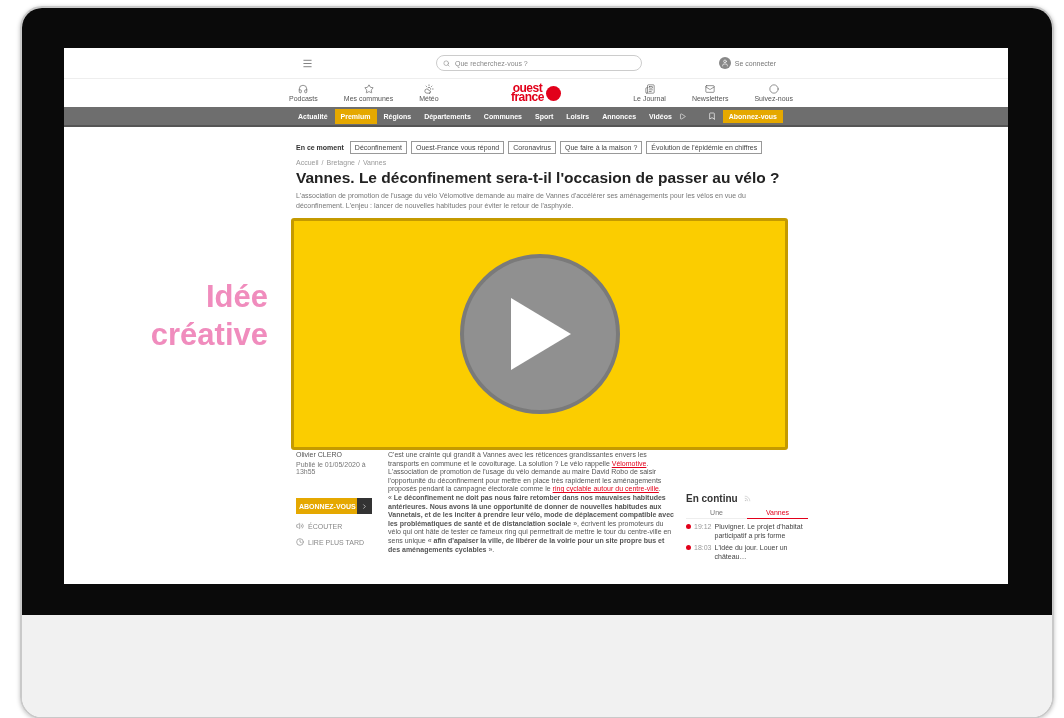 This screenshot has width=1064, height=718. Describe the element at coordinates (682, 116) in the screenshot. I see `play-icon` at that location.